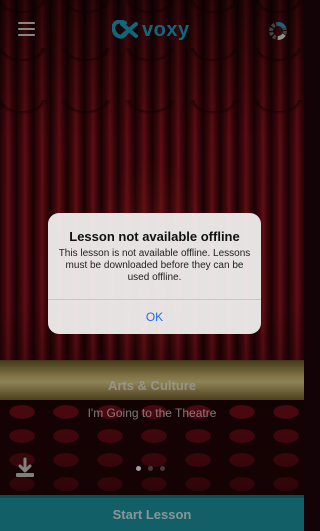 The width and height of the screenshot is (320, 531). What do you see at coordinates (154, 317) in the screenshot?
I see `alert-ok-button: OK` at bounding box center [154, 317].